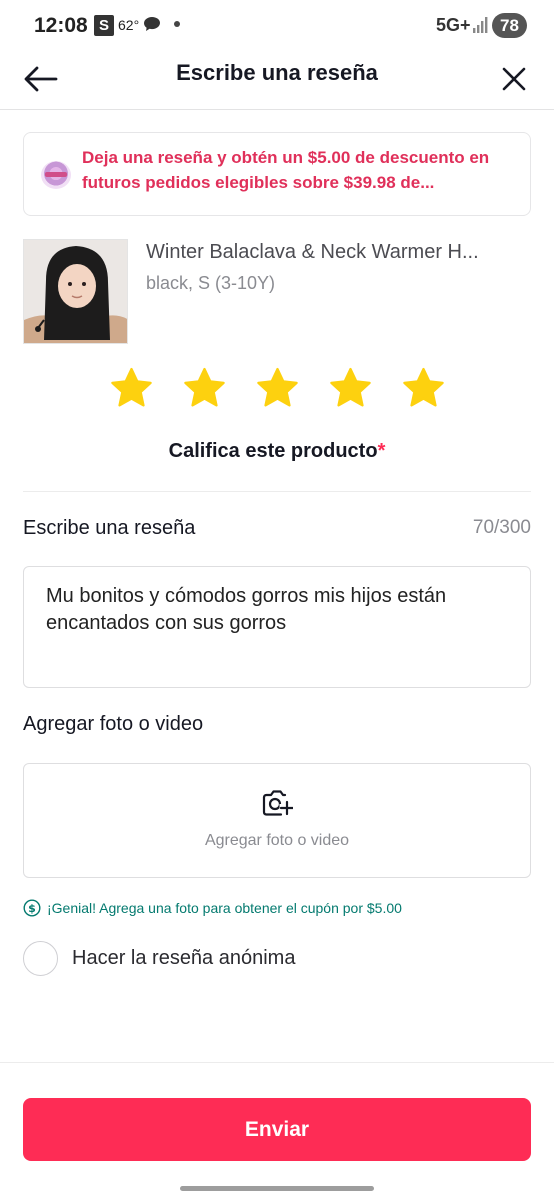 The height and width of the screenshot is (1200, 554). I want to click on footer-divider, so click(277, 1062).